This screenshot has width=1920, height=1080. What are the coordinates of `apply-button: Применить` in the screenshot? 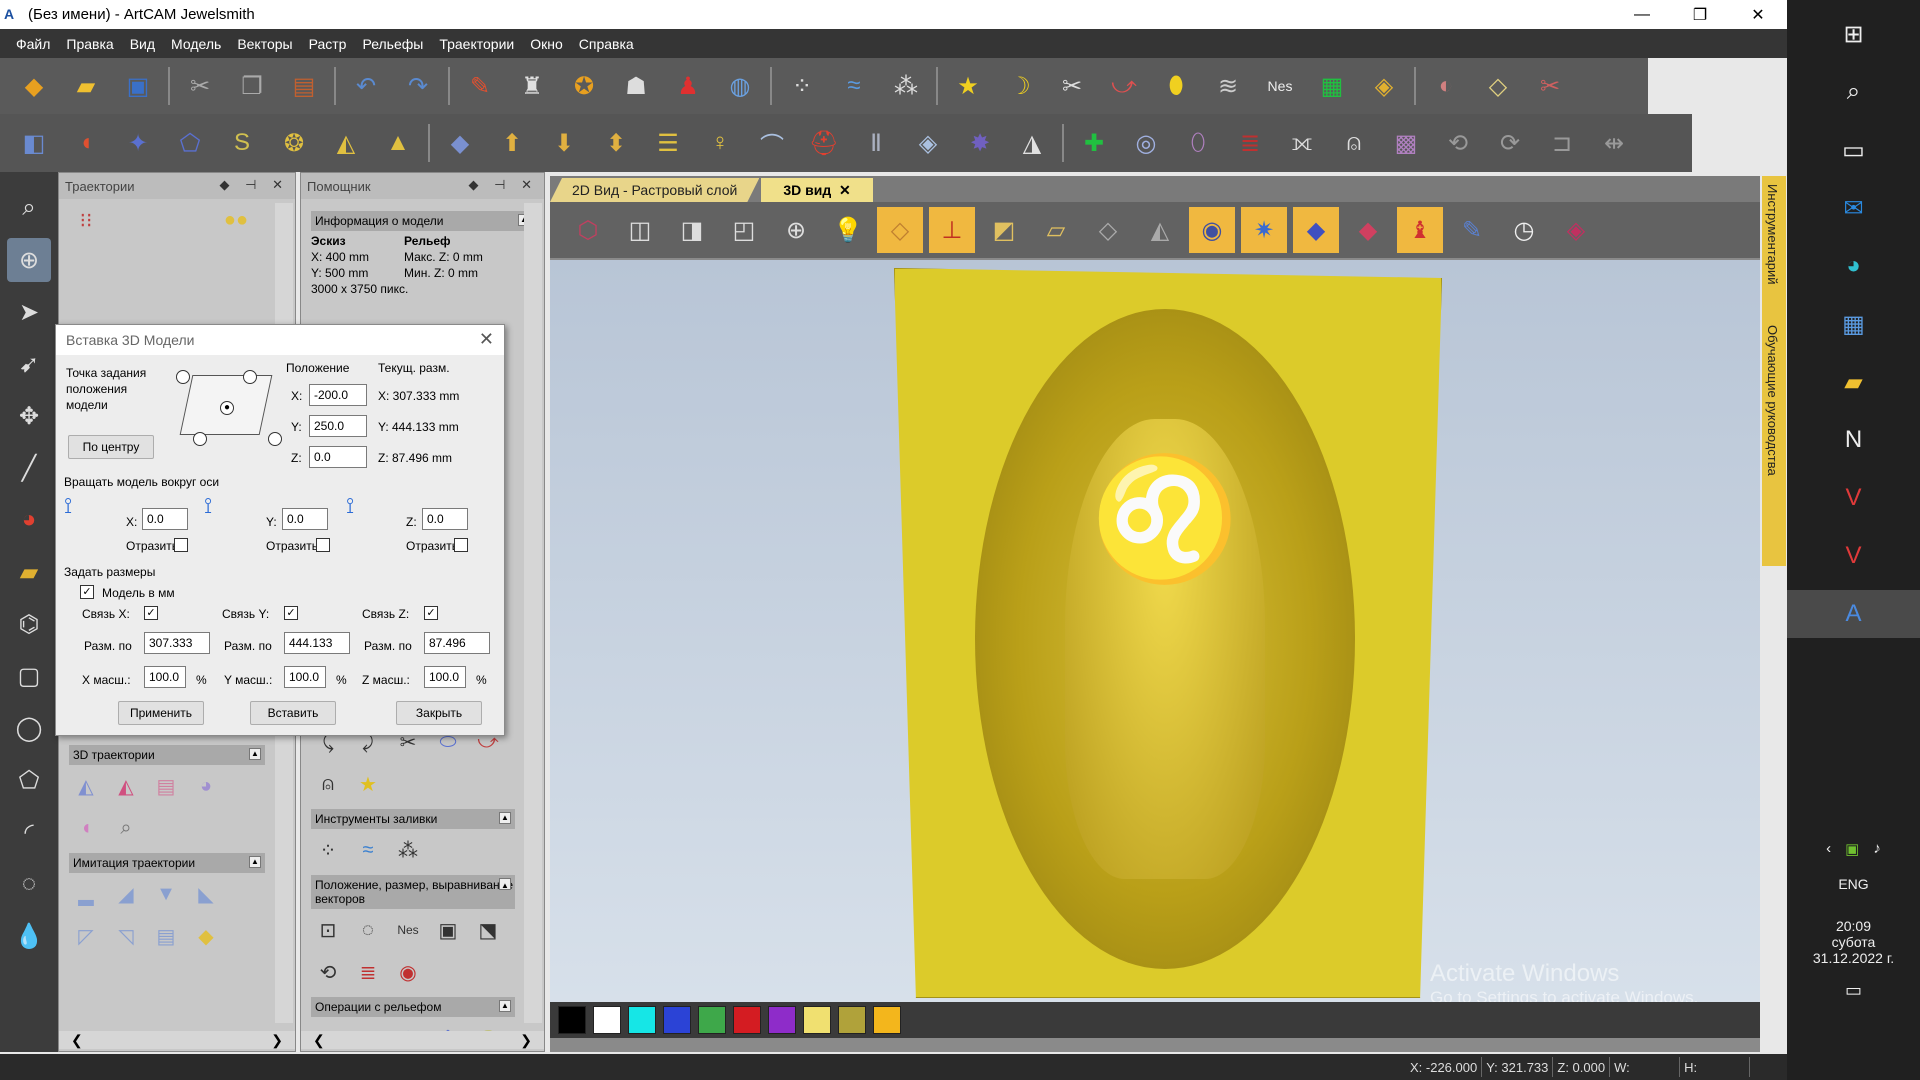 It's located at (161, 713).